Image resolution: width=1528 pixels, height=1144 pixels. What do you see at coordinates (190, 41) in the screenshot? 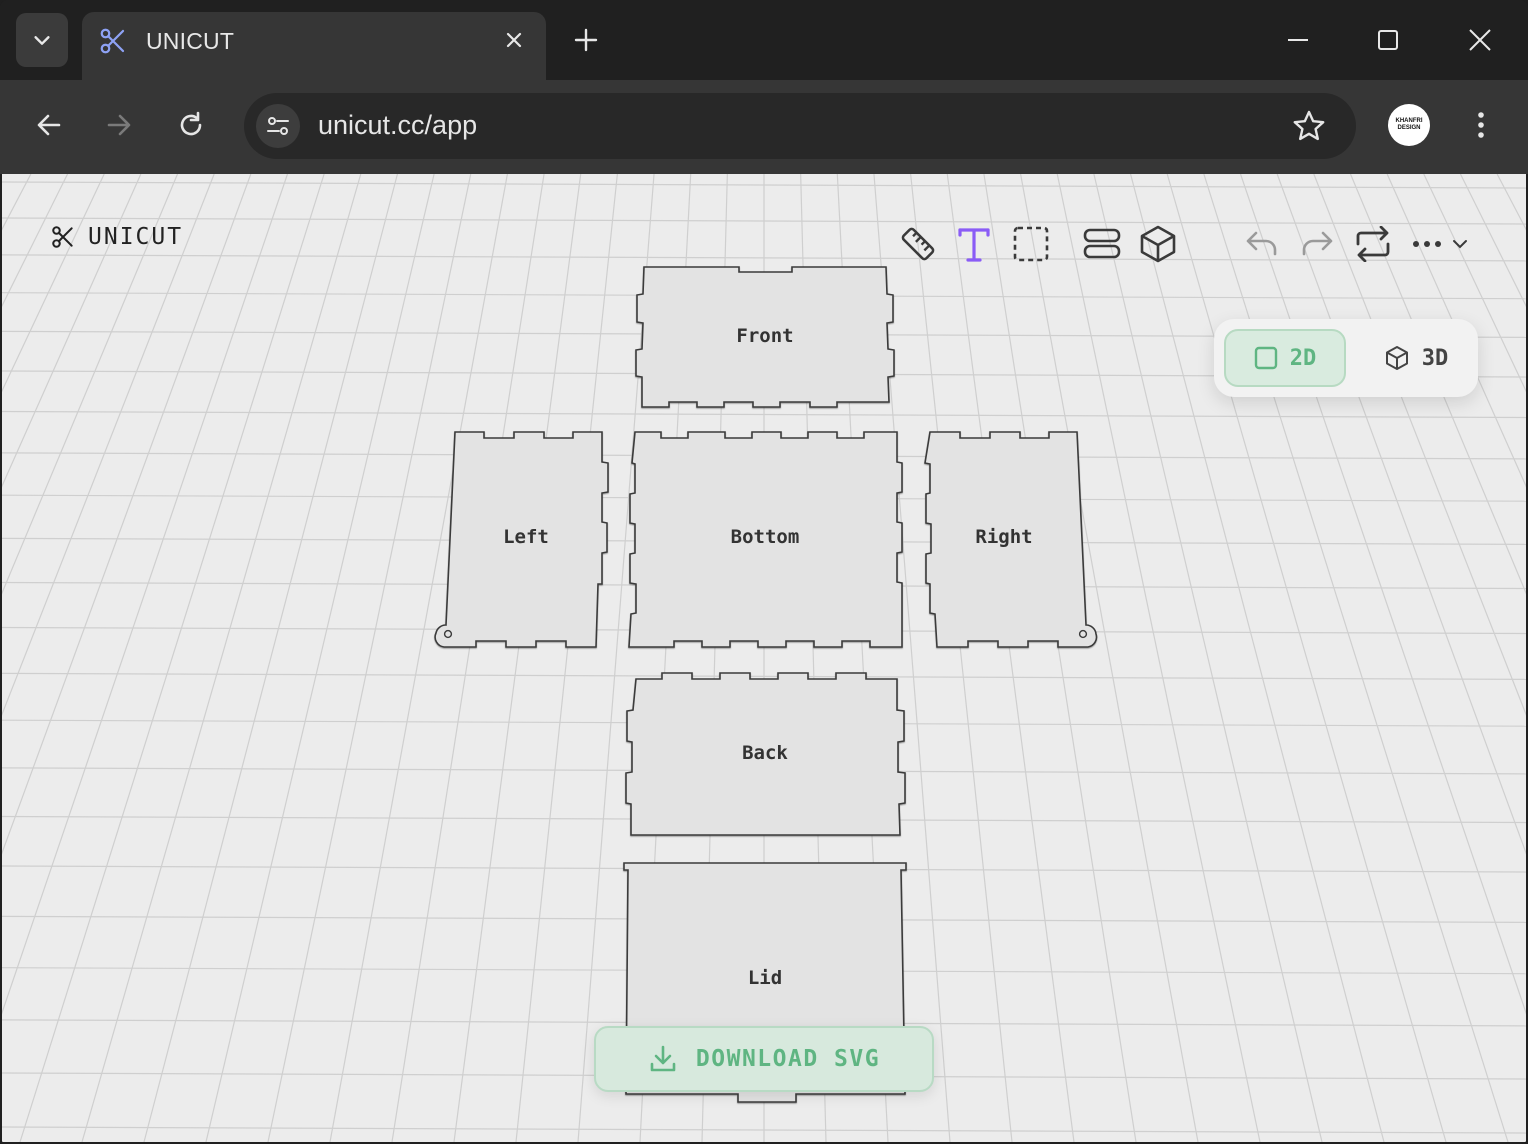
I see `tab-title: UNICUT` at bounding box center [190, 41].